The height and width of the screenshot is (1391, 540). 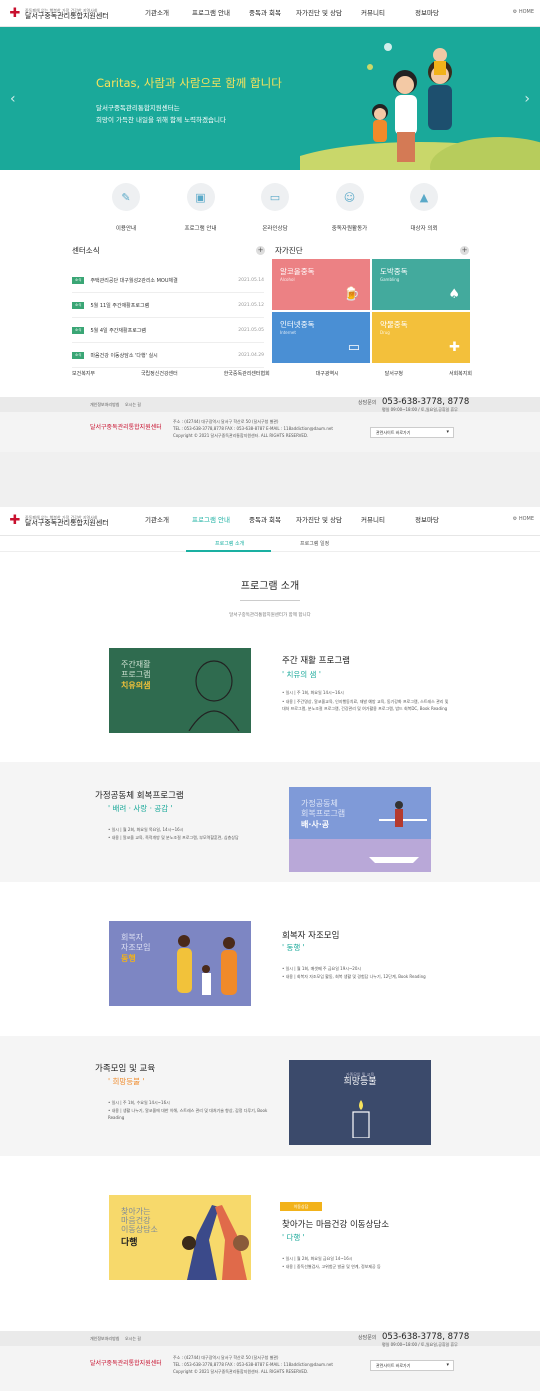 I want to click on footer-address: 주소 : (42744) 대구광역시 달서구 학산로 50 (달서구청 별관), so click(x=226, y=421).